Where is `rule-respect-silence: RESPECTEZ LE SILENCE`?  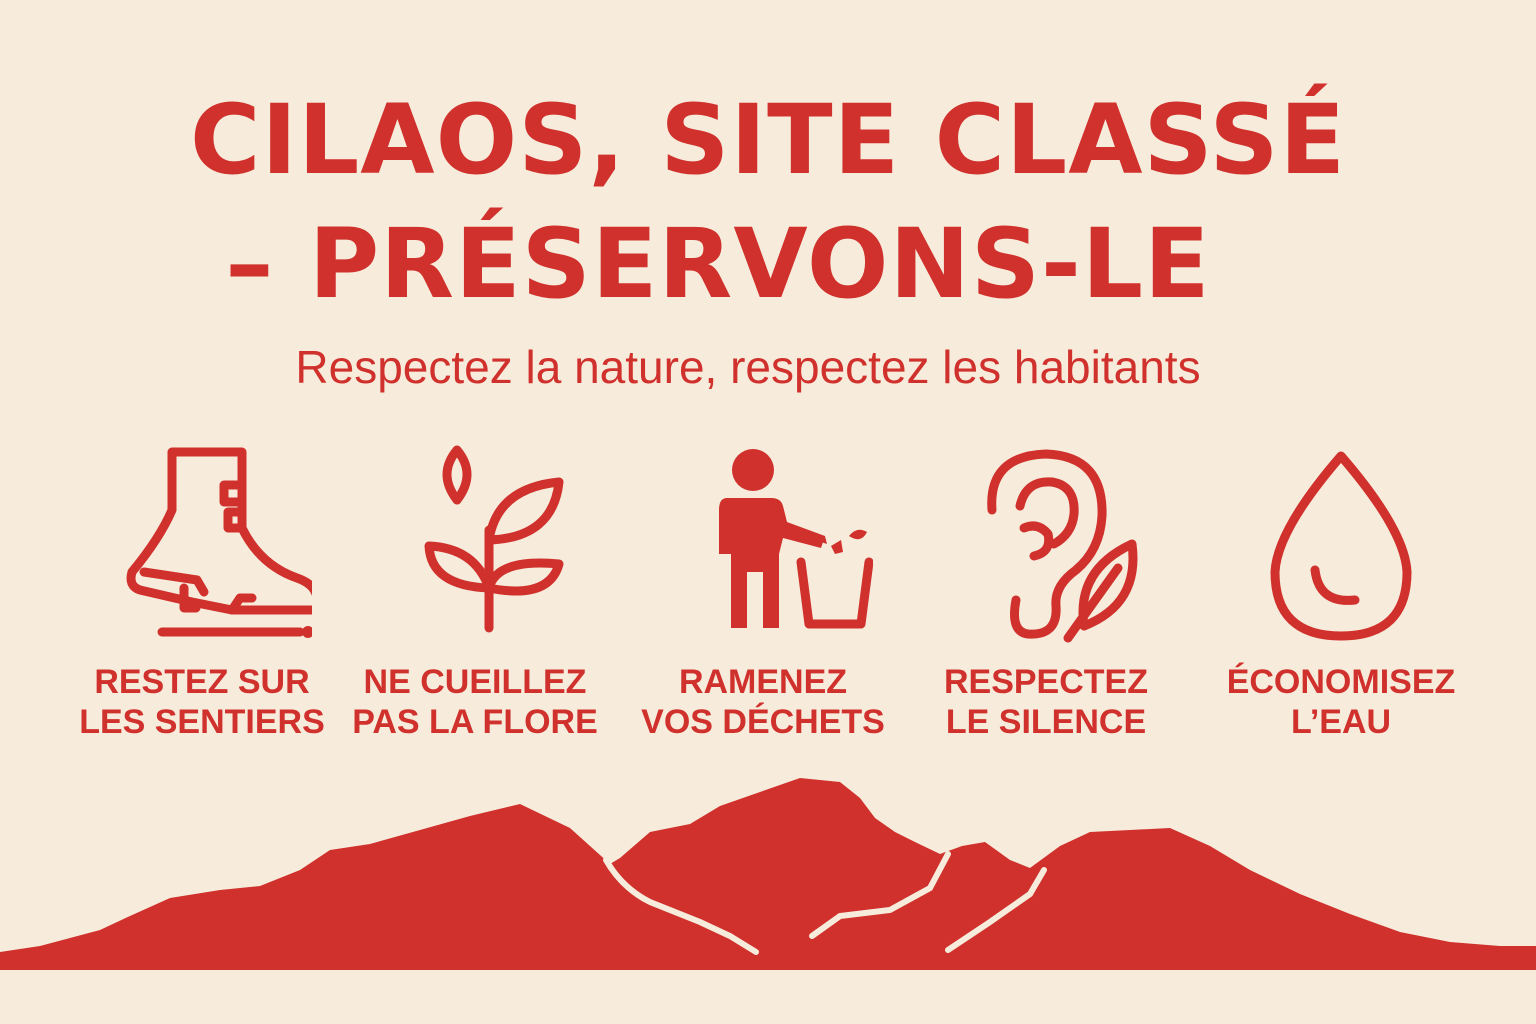 rule-respect-silence: RESPECTEZ LE SILENCE is located at coordinates (1046, 591).